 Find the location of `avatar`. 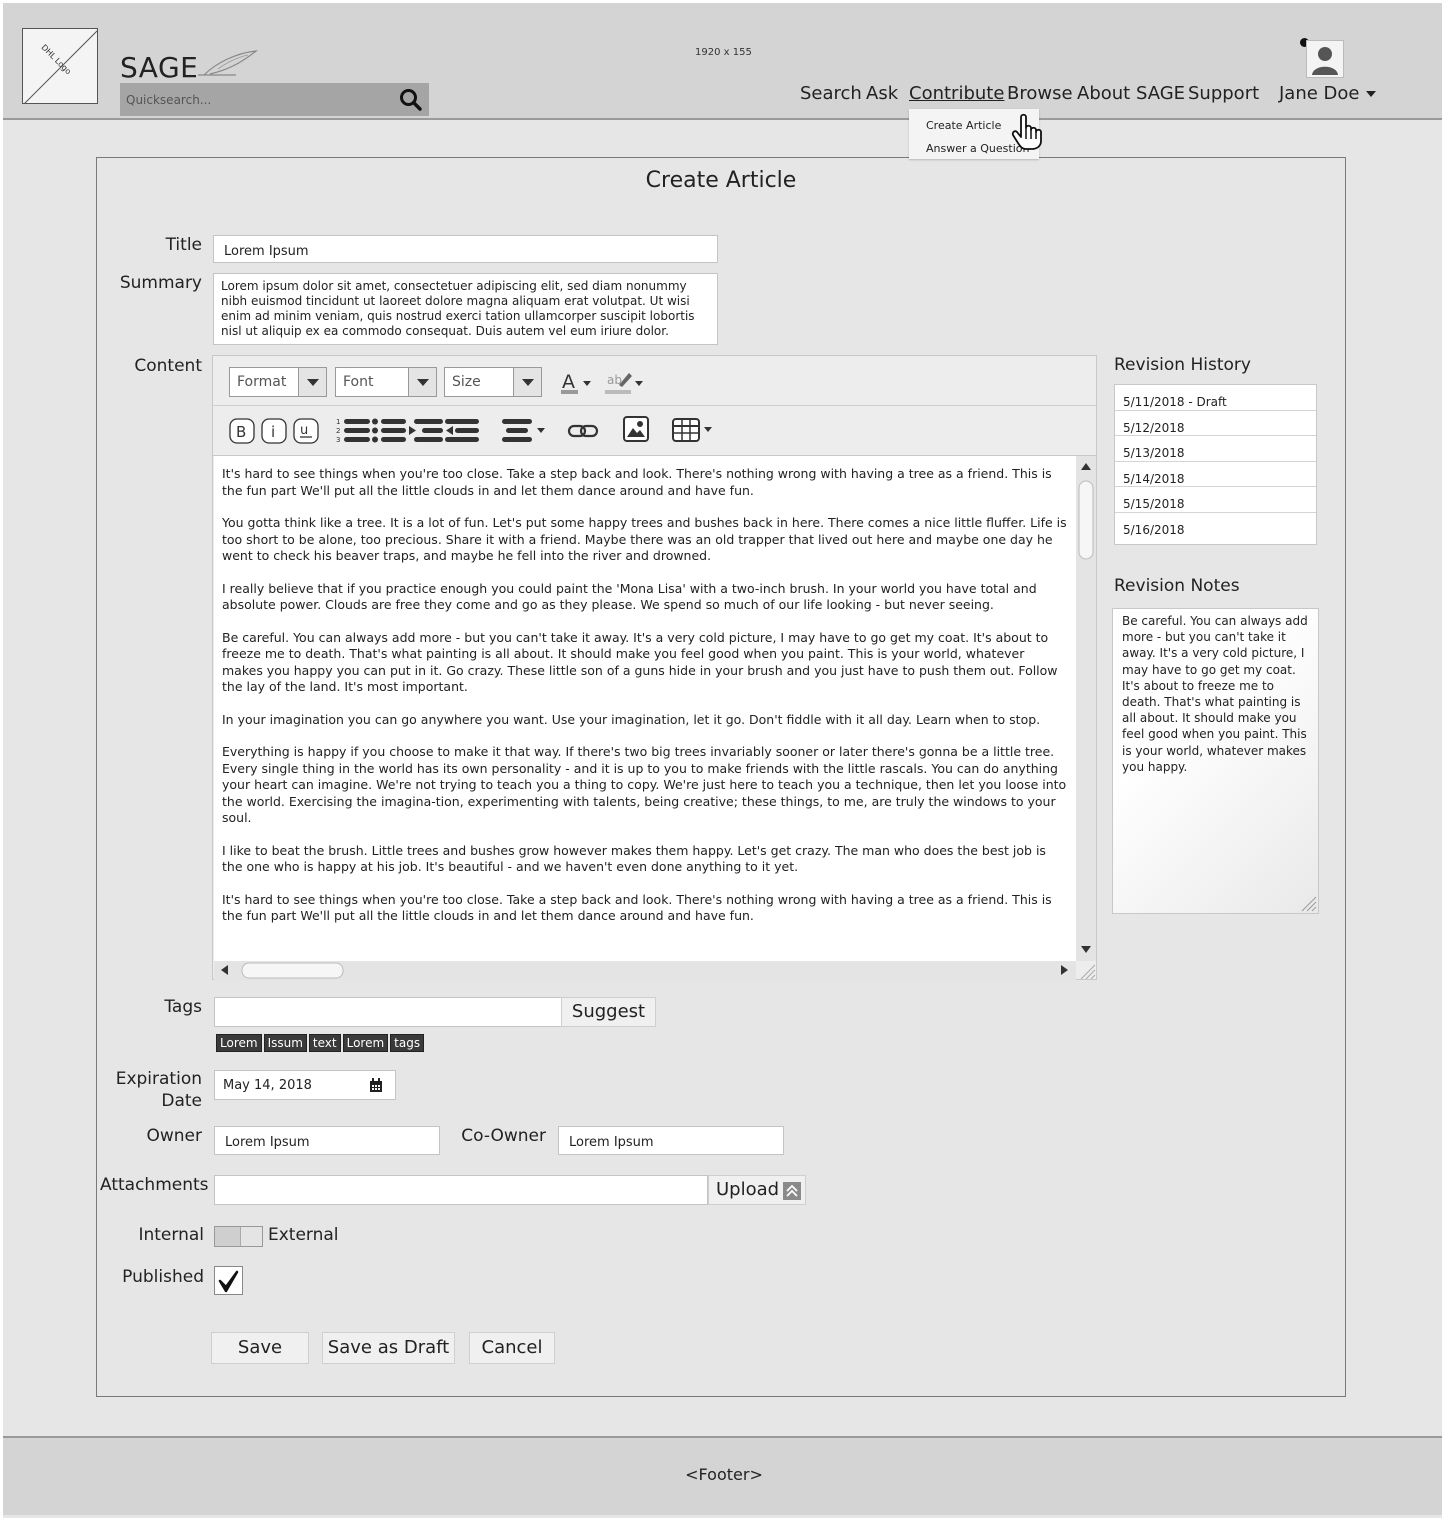

avatar is located at coordinates (1325, 59).